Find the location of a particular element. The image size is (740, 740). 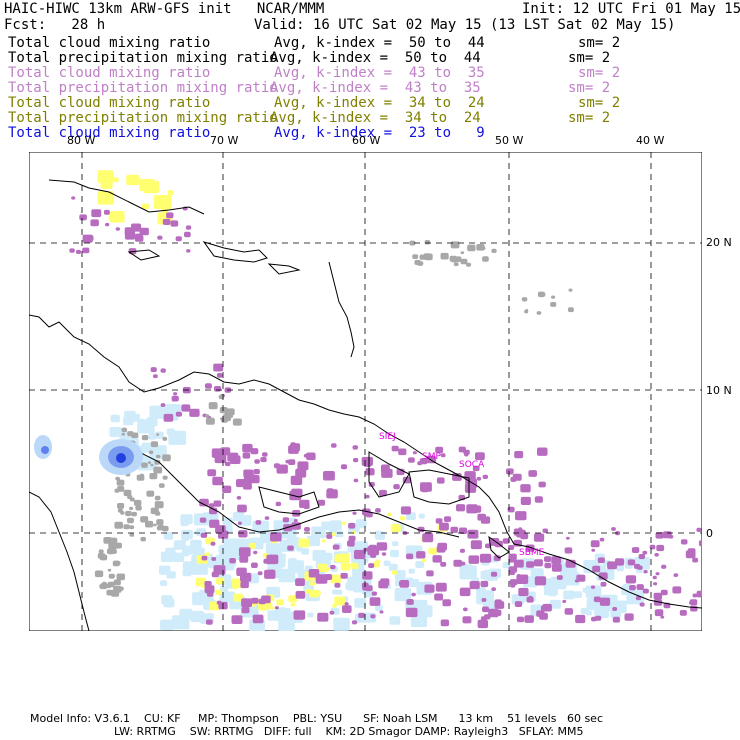

lon-label: 80 W is located at coordinates (81, 140).